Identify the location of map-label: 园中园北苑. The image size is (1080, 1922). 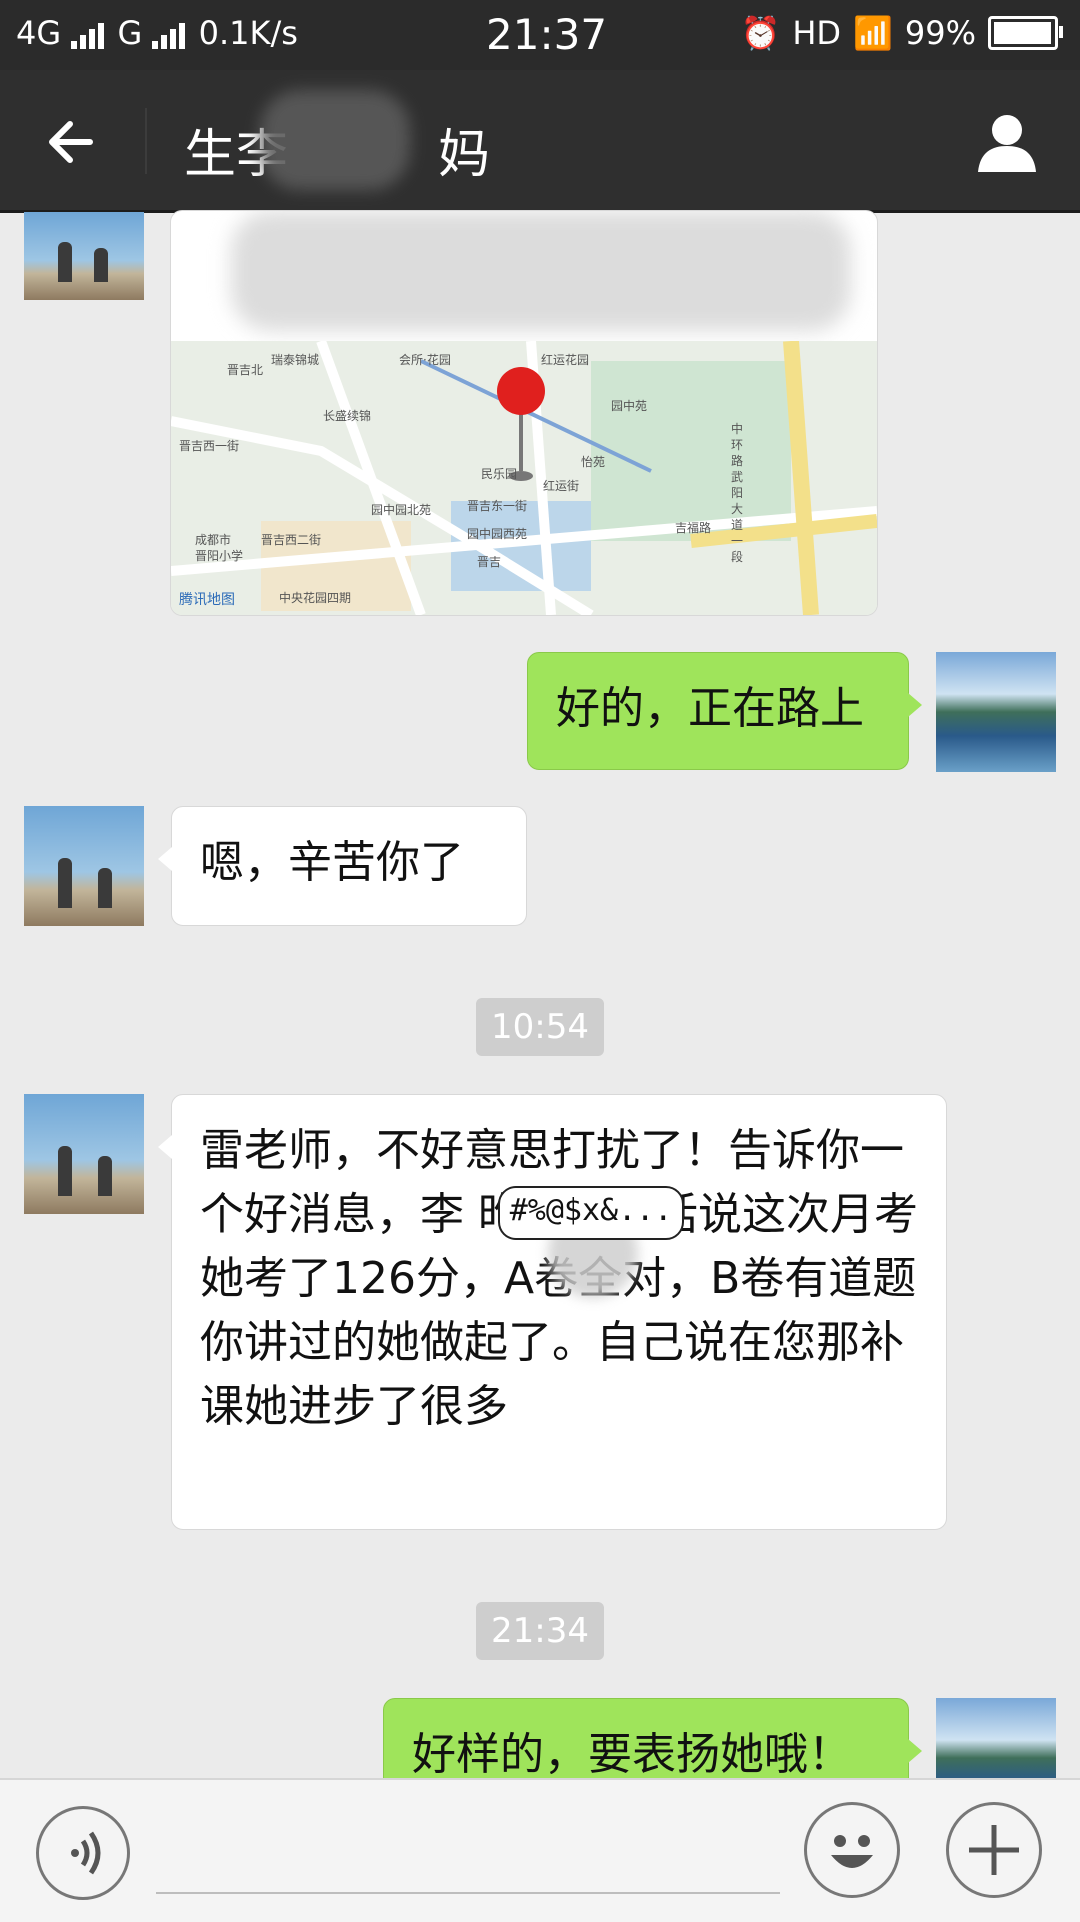
(401, 510).